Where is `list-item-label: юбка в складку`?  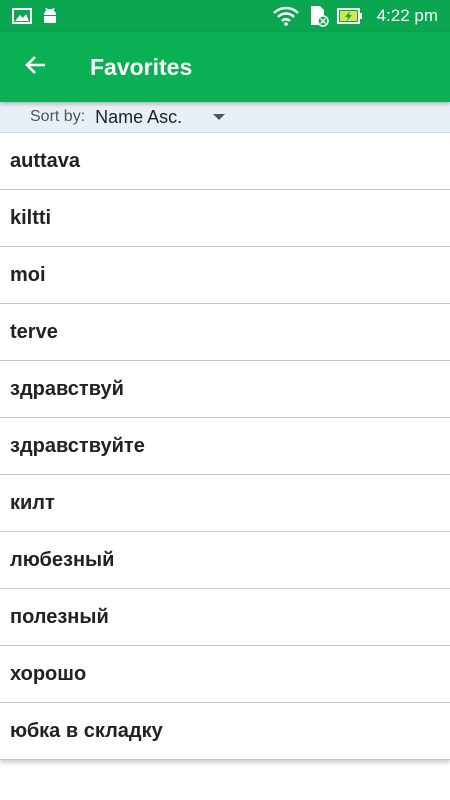 list-item-label: юбка в складку is located at coordinates (86, 730).